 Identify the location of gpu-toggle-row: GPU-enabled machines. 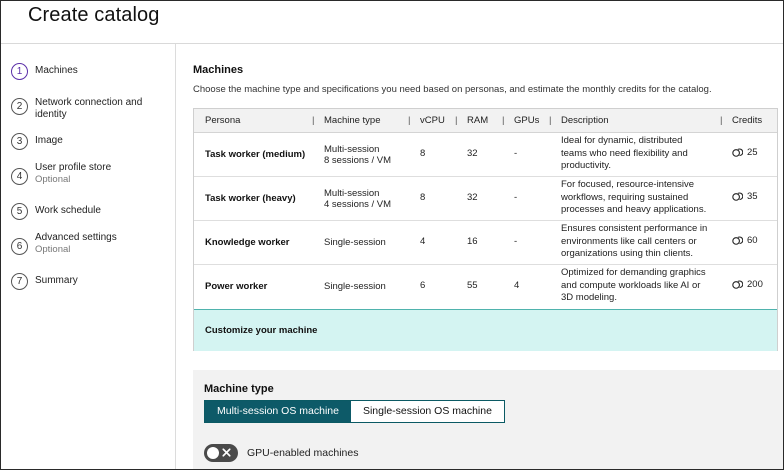
(281, 453).